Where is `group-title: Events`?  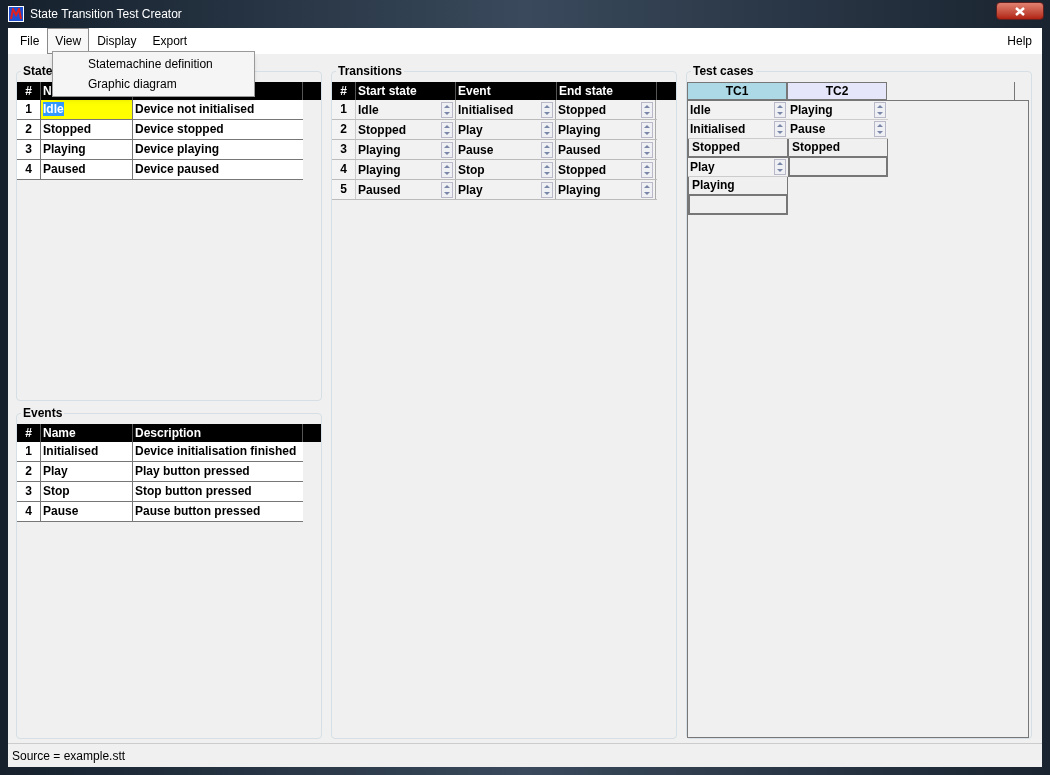 group-title: Events is located at coordinates (43, 413).